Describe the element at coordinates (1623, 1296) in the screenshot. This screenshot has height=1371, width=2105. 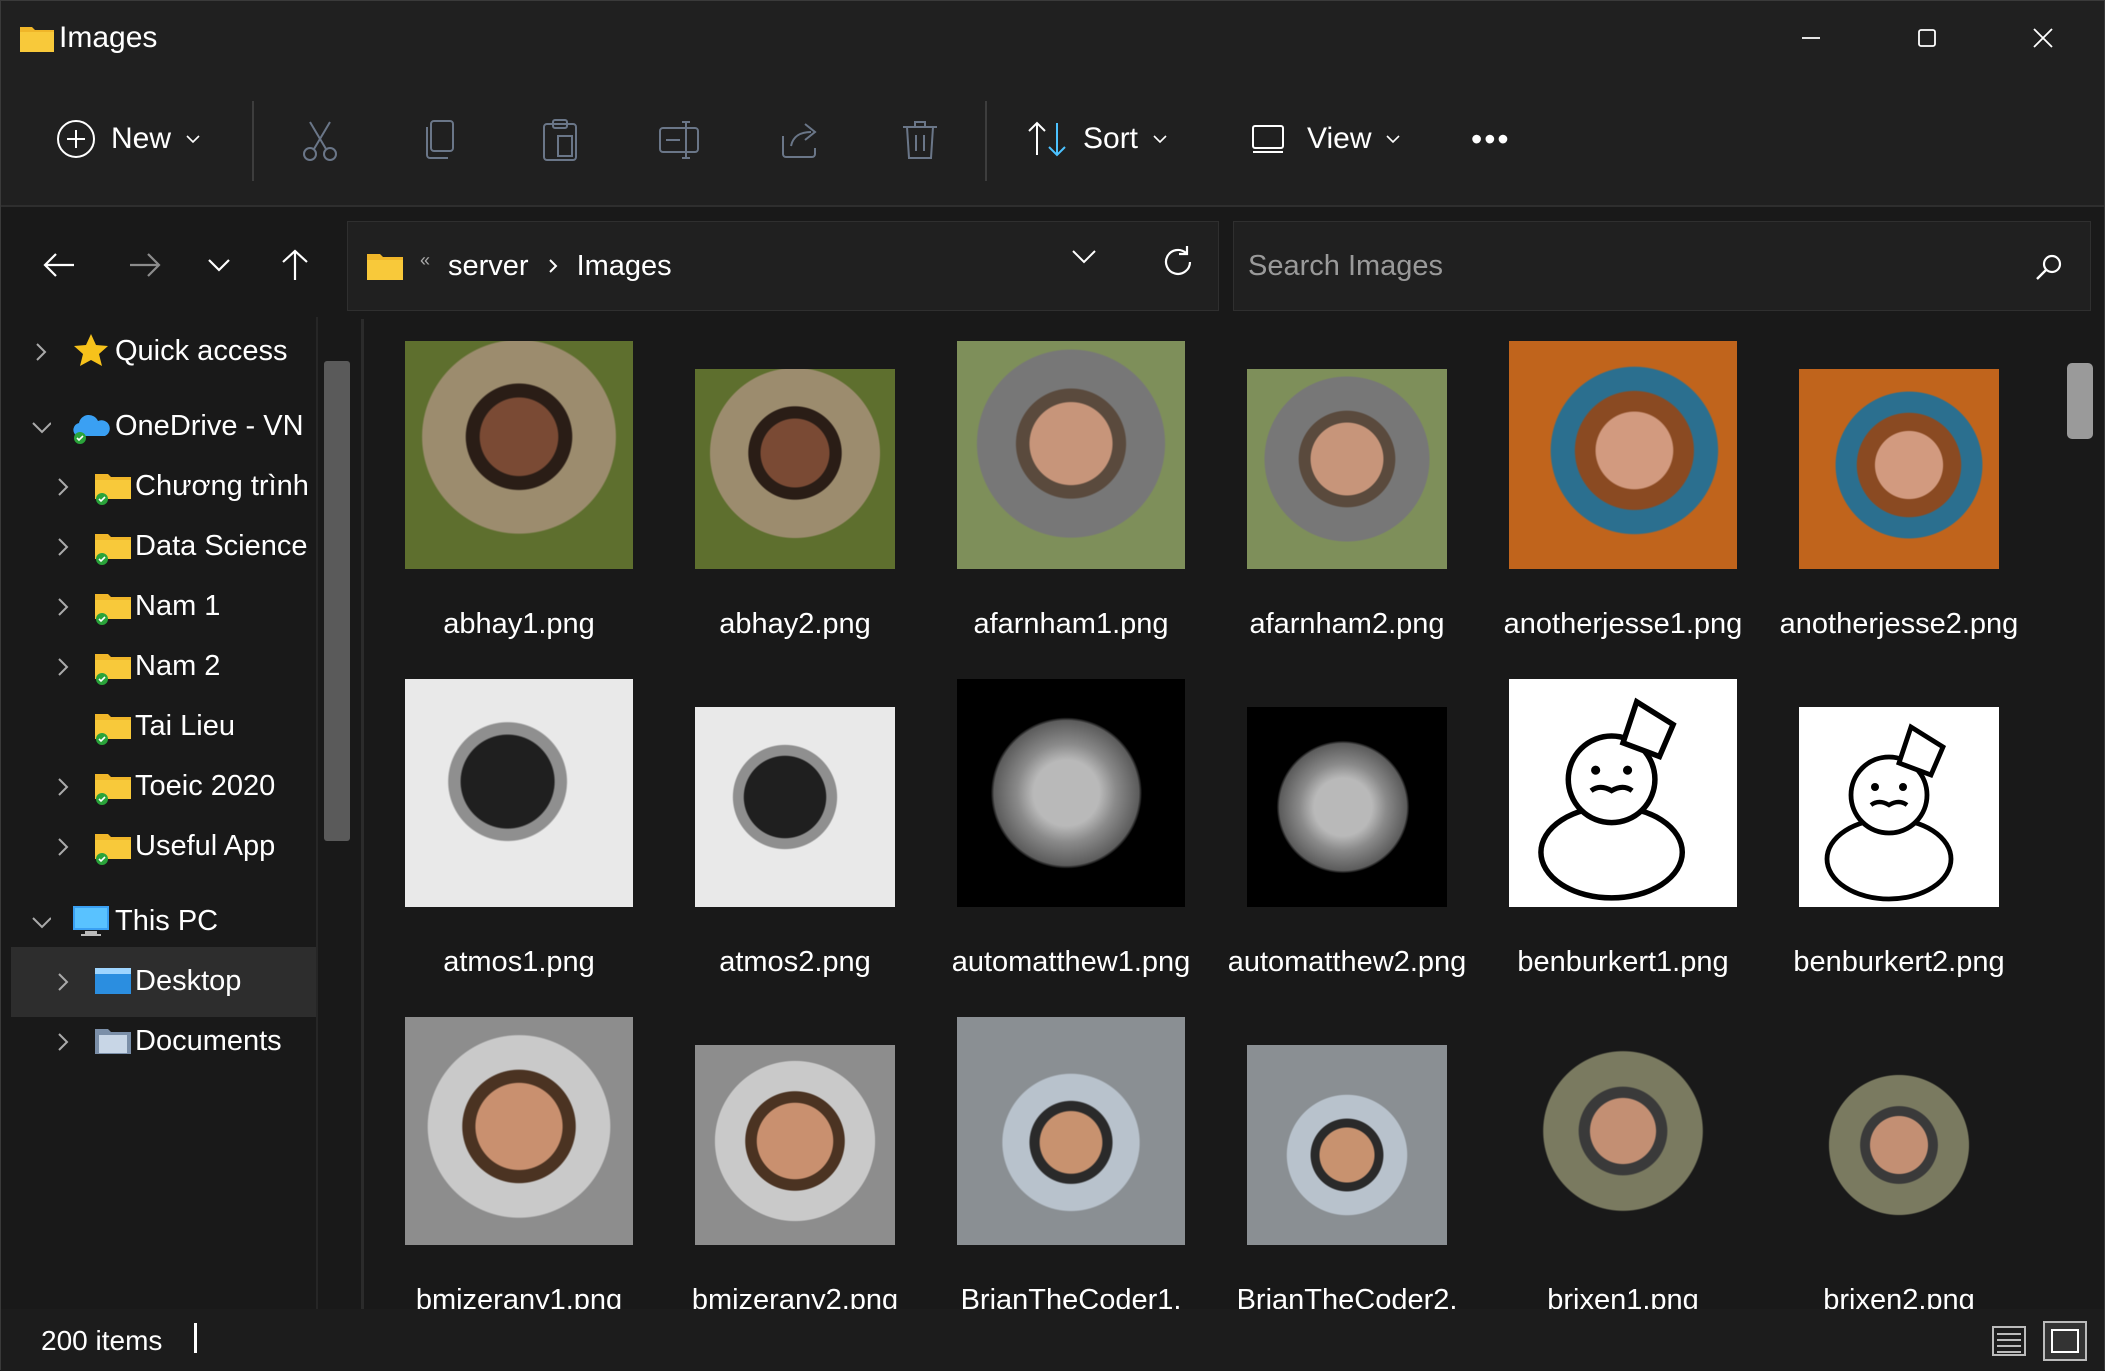
I see `file-name: brixen1.png` at that location.